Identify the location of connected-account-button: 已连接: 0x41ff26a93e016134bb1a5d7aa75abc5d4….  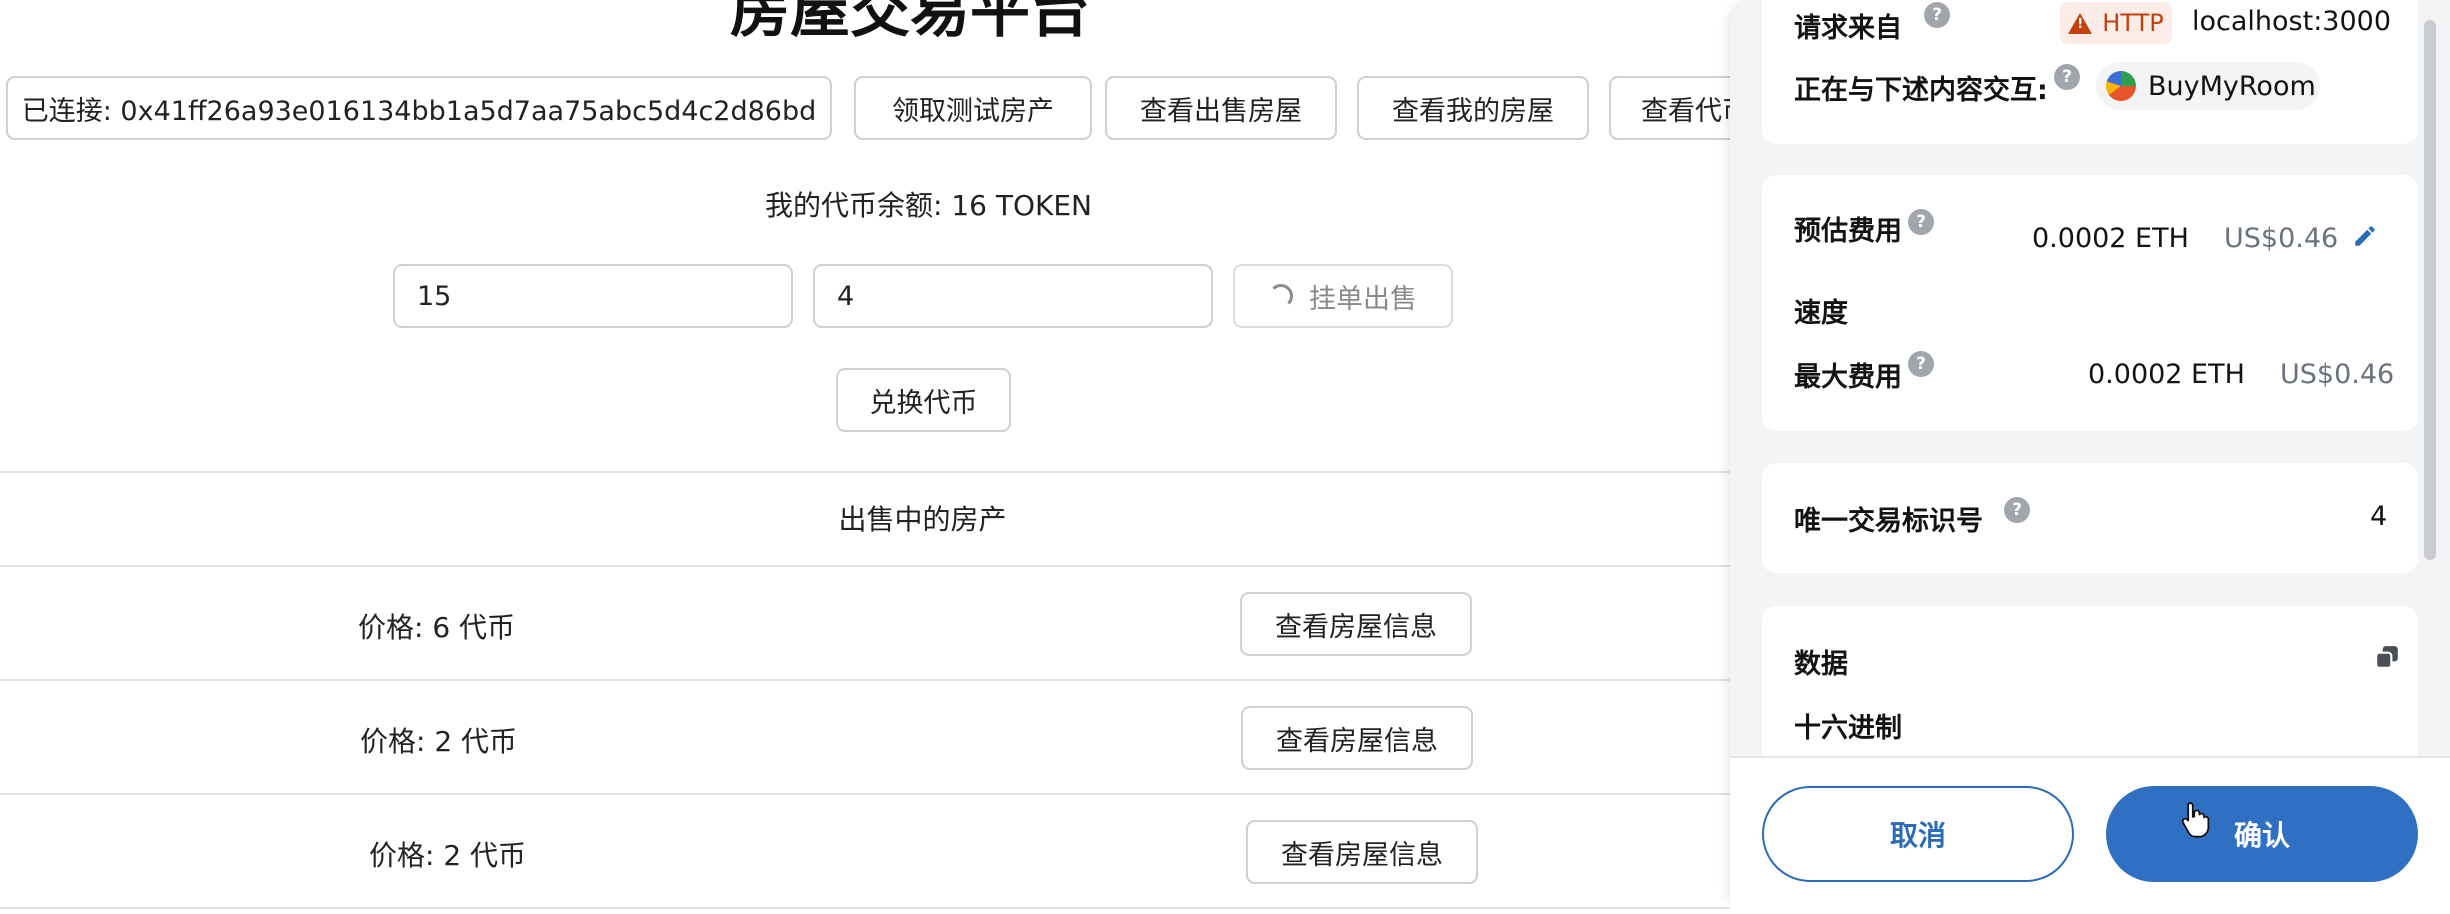
(419, 108).